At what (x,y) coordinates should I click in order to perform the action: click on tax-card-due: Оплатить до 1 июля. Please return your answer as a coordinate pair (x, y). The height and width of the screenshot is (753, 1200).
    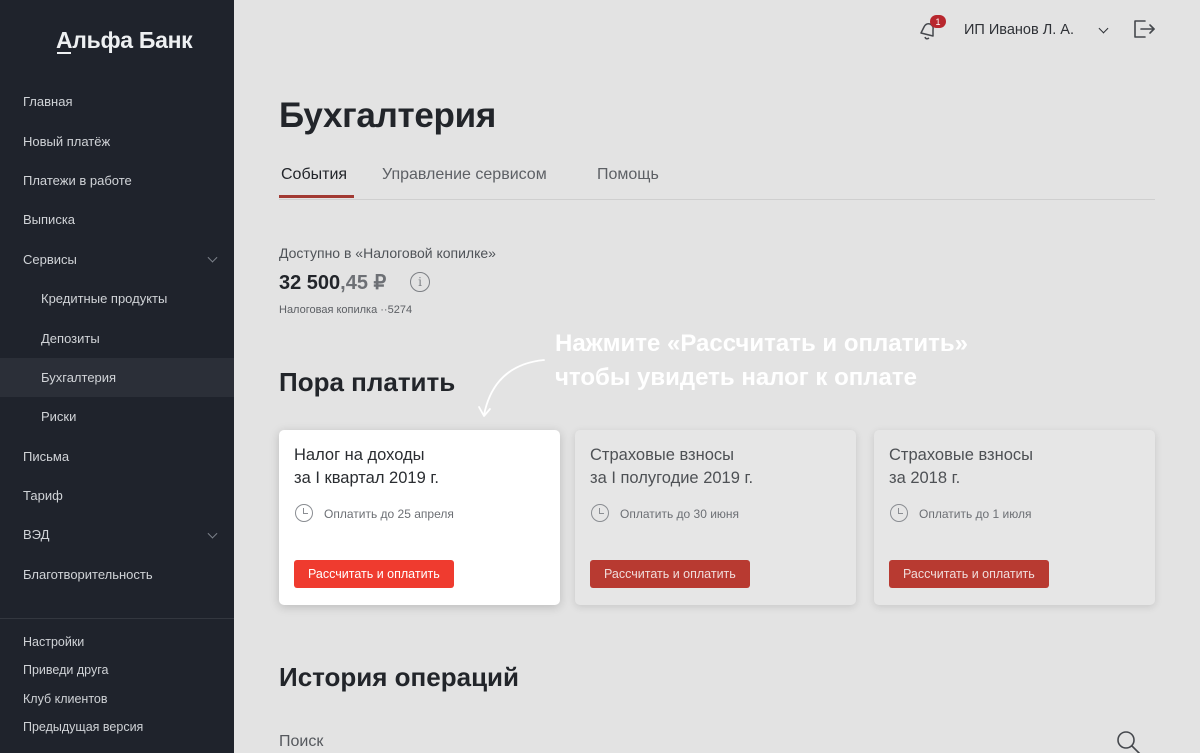
    Looking at the image, I should click on (975, 514).